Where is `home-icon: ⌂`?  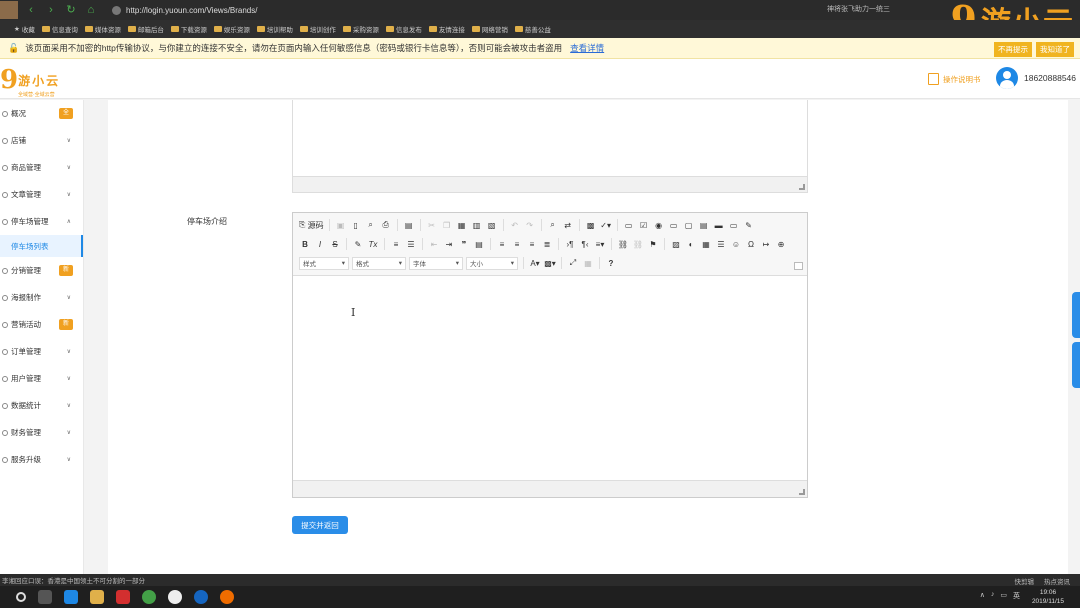
home-icon: ⌂ is located at coordinates (91, 10).